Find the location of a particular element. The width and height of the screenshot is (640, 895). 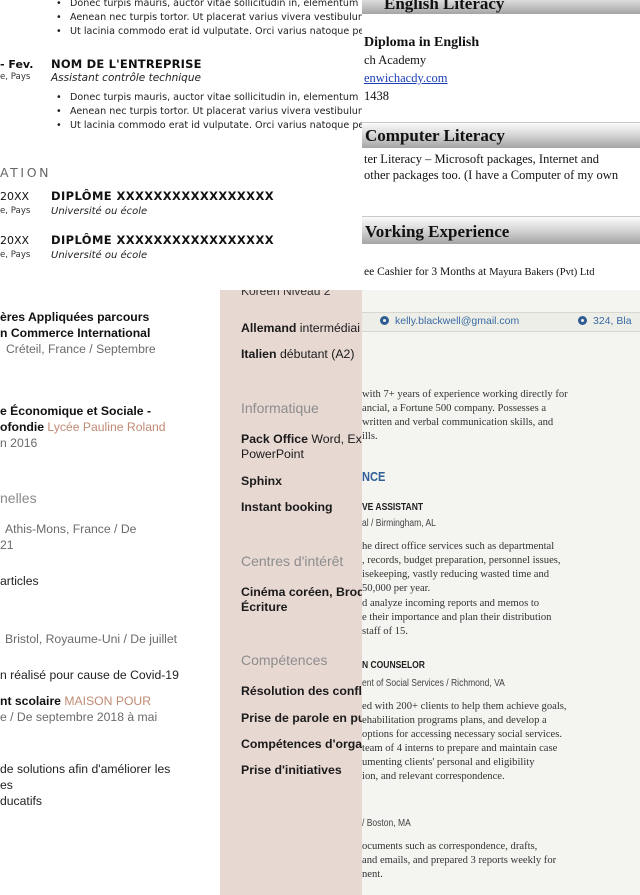

job-title: VE ASSISTANT is located at coordinates (393, 507).